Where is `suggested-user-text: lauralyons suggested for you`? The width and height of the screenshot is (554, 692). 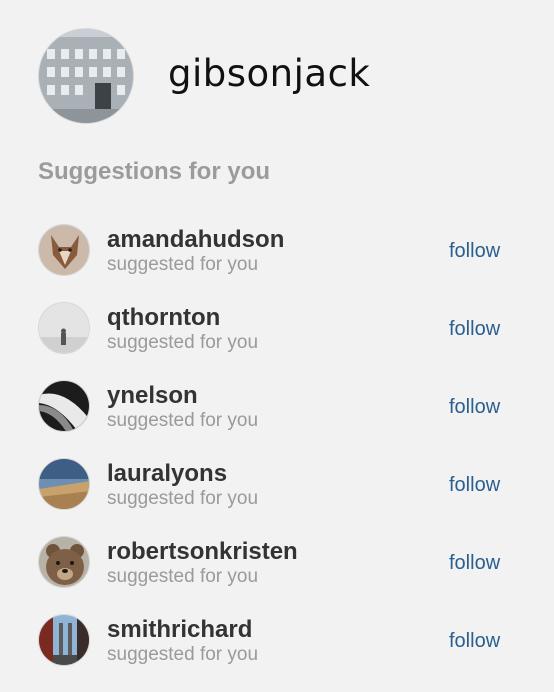 suggested-user-text: lauralyons suggested for you is located at coordinates (182, 485).